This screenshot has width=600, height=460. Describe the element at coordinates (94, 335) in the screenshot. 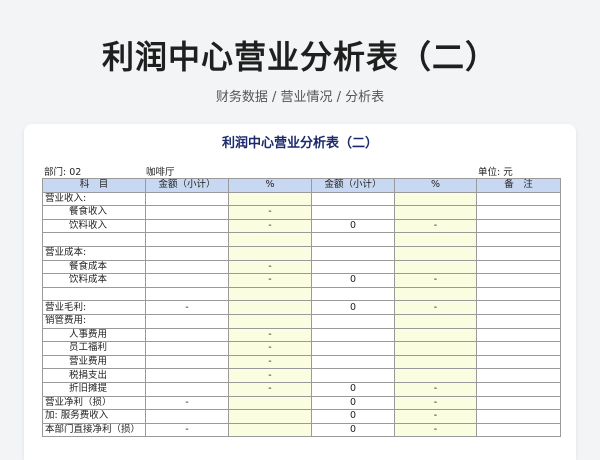

I see `cell-subject: 人事费用` at that location.